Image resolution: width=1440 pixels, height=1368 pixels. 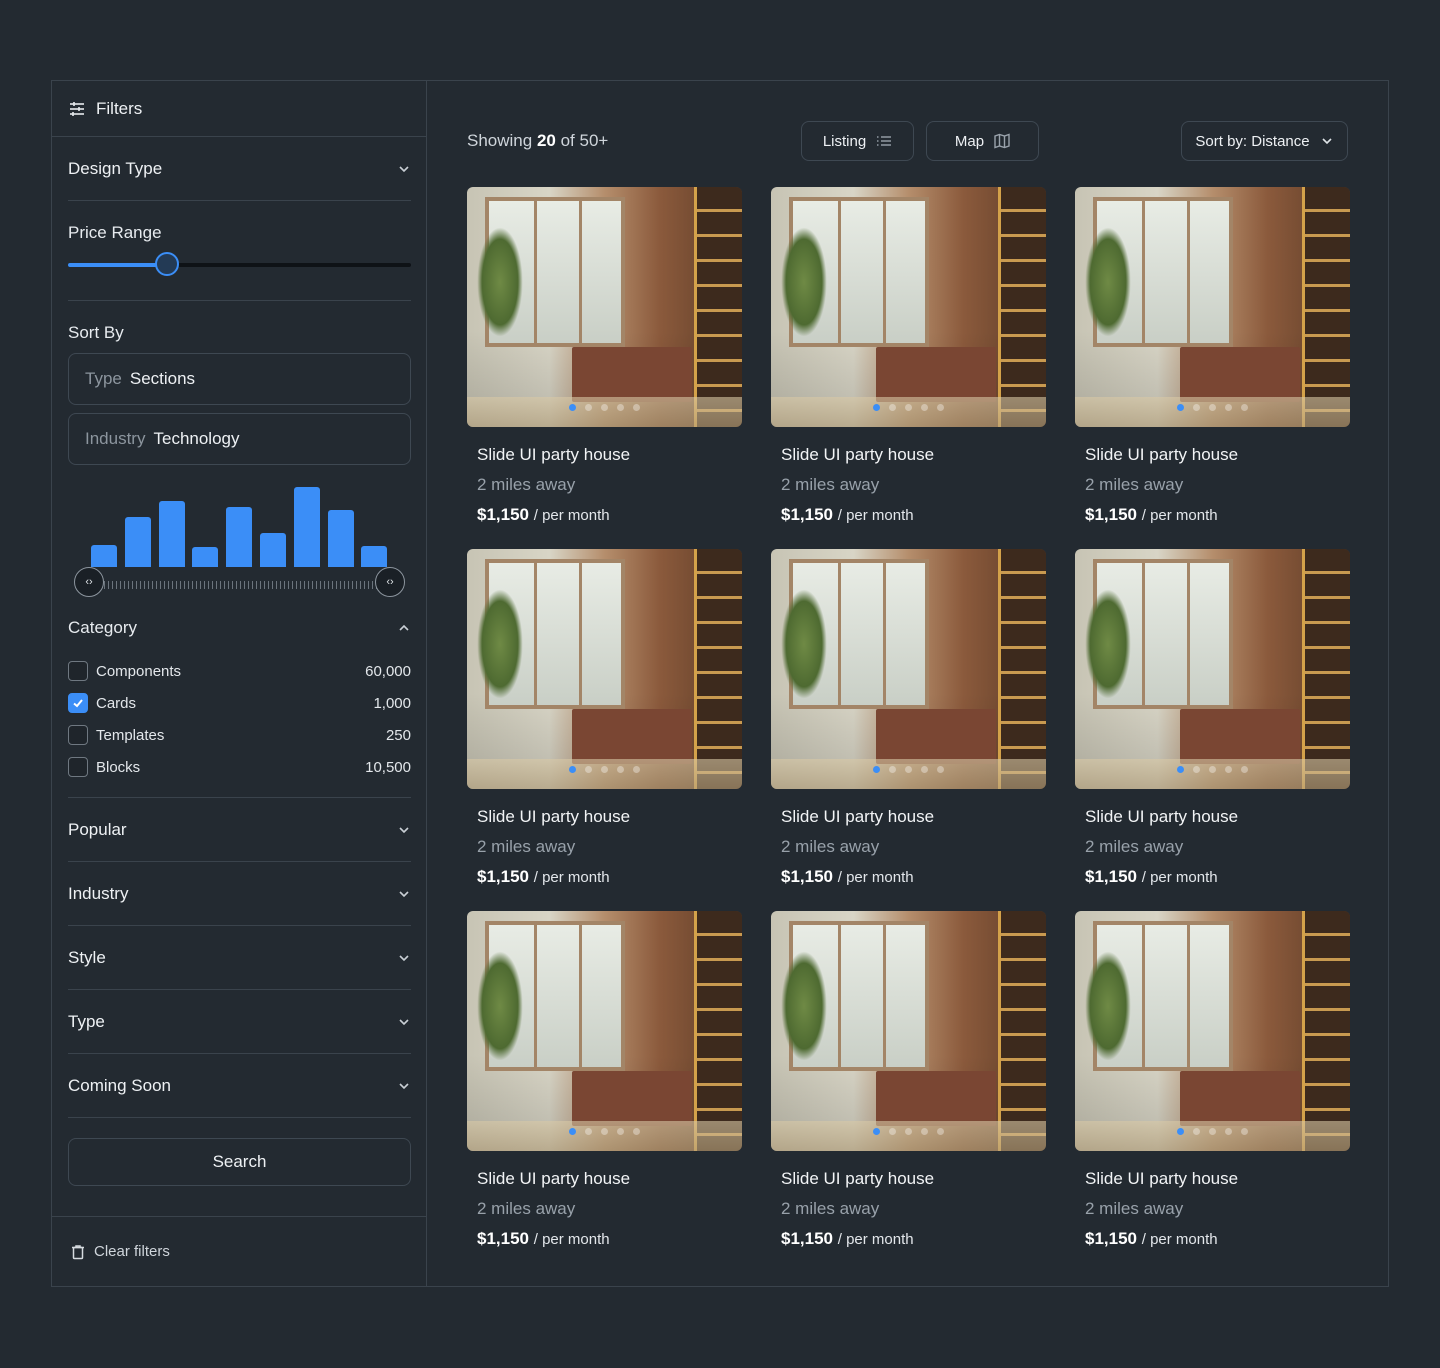 What do you see at coordinates (239, 1086) in the screenshot?
I see `accordion-coming-soon: Coming Soon` at bounding box center [239, 1086].